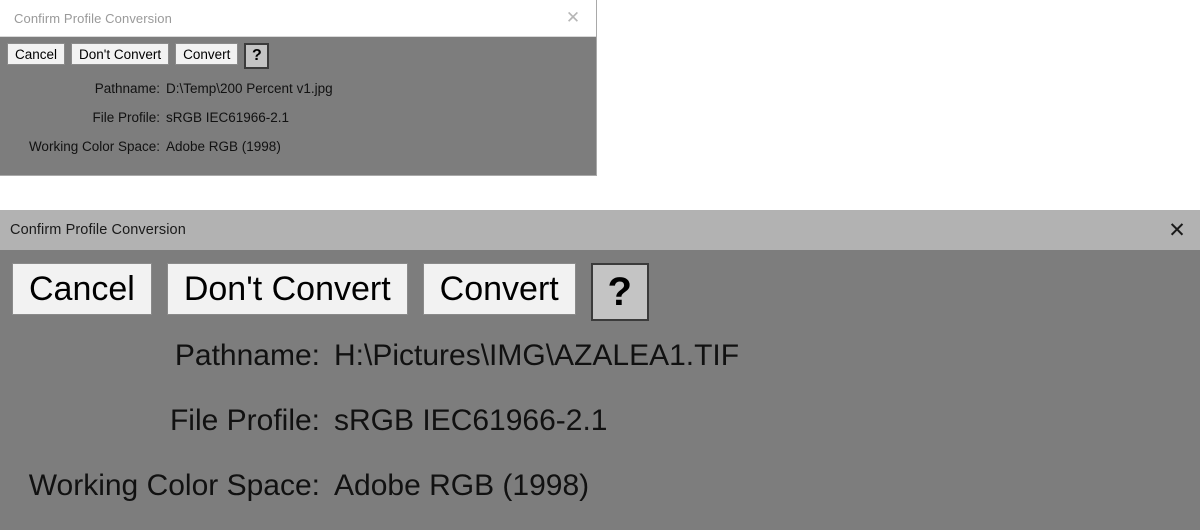 The height and width of the screenshot is (530, 1200). Describe the element at coordinates (537, 355) in the screenshot. I see `pathname-value: H:\Pictures\IMG\AZALEA1.TIF` at that location.